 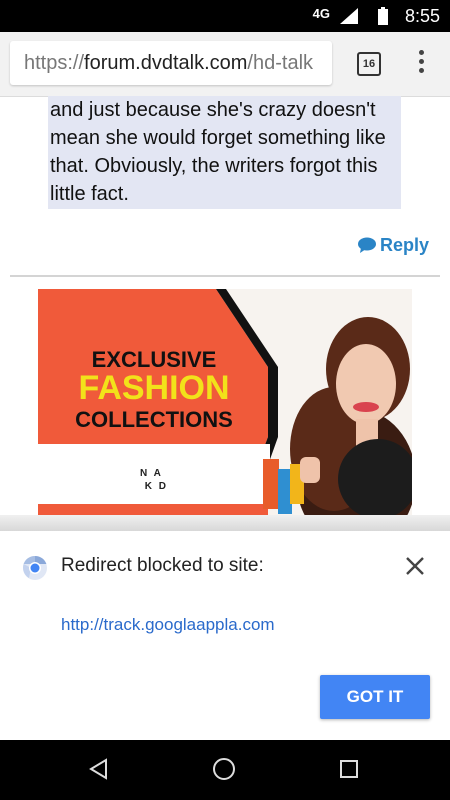 What do you see at coordinates (154, 419) in the screenshot?
I see `ad-headline-3: COLLECTIONS` at bounding box center [154, 419].